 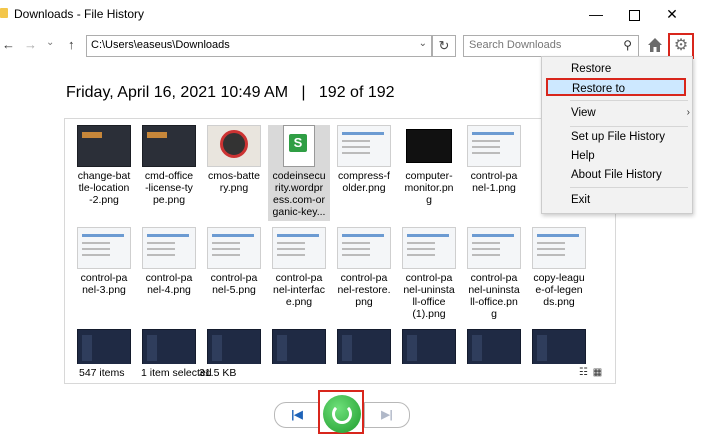 I want to click on restore-button, so click(x=342, y=414).